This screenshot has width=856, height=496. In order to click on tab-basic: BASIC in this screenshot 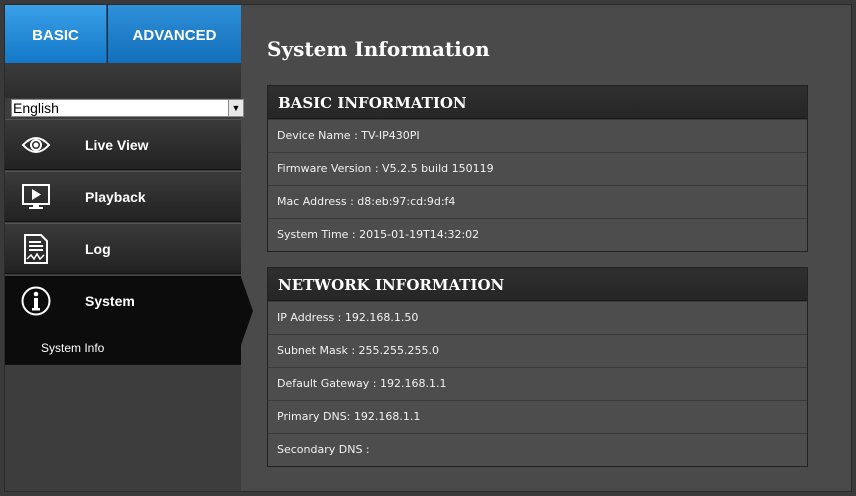, I will do `click(56, 34)`.